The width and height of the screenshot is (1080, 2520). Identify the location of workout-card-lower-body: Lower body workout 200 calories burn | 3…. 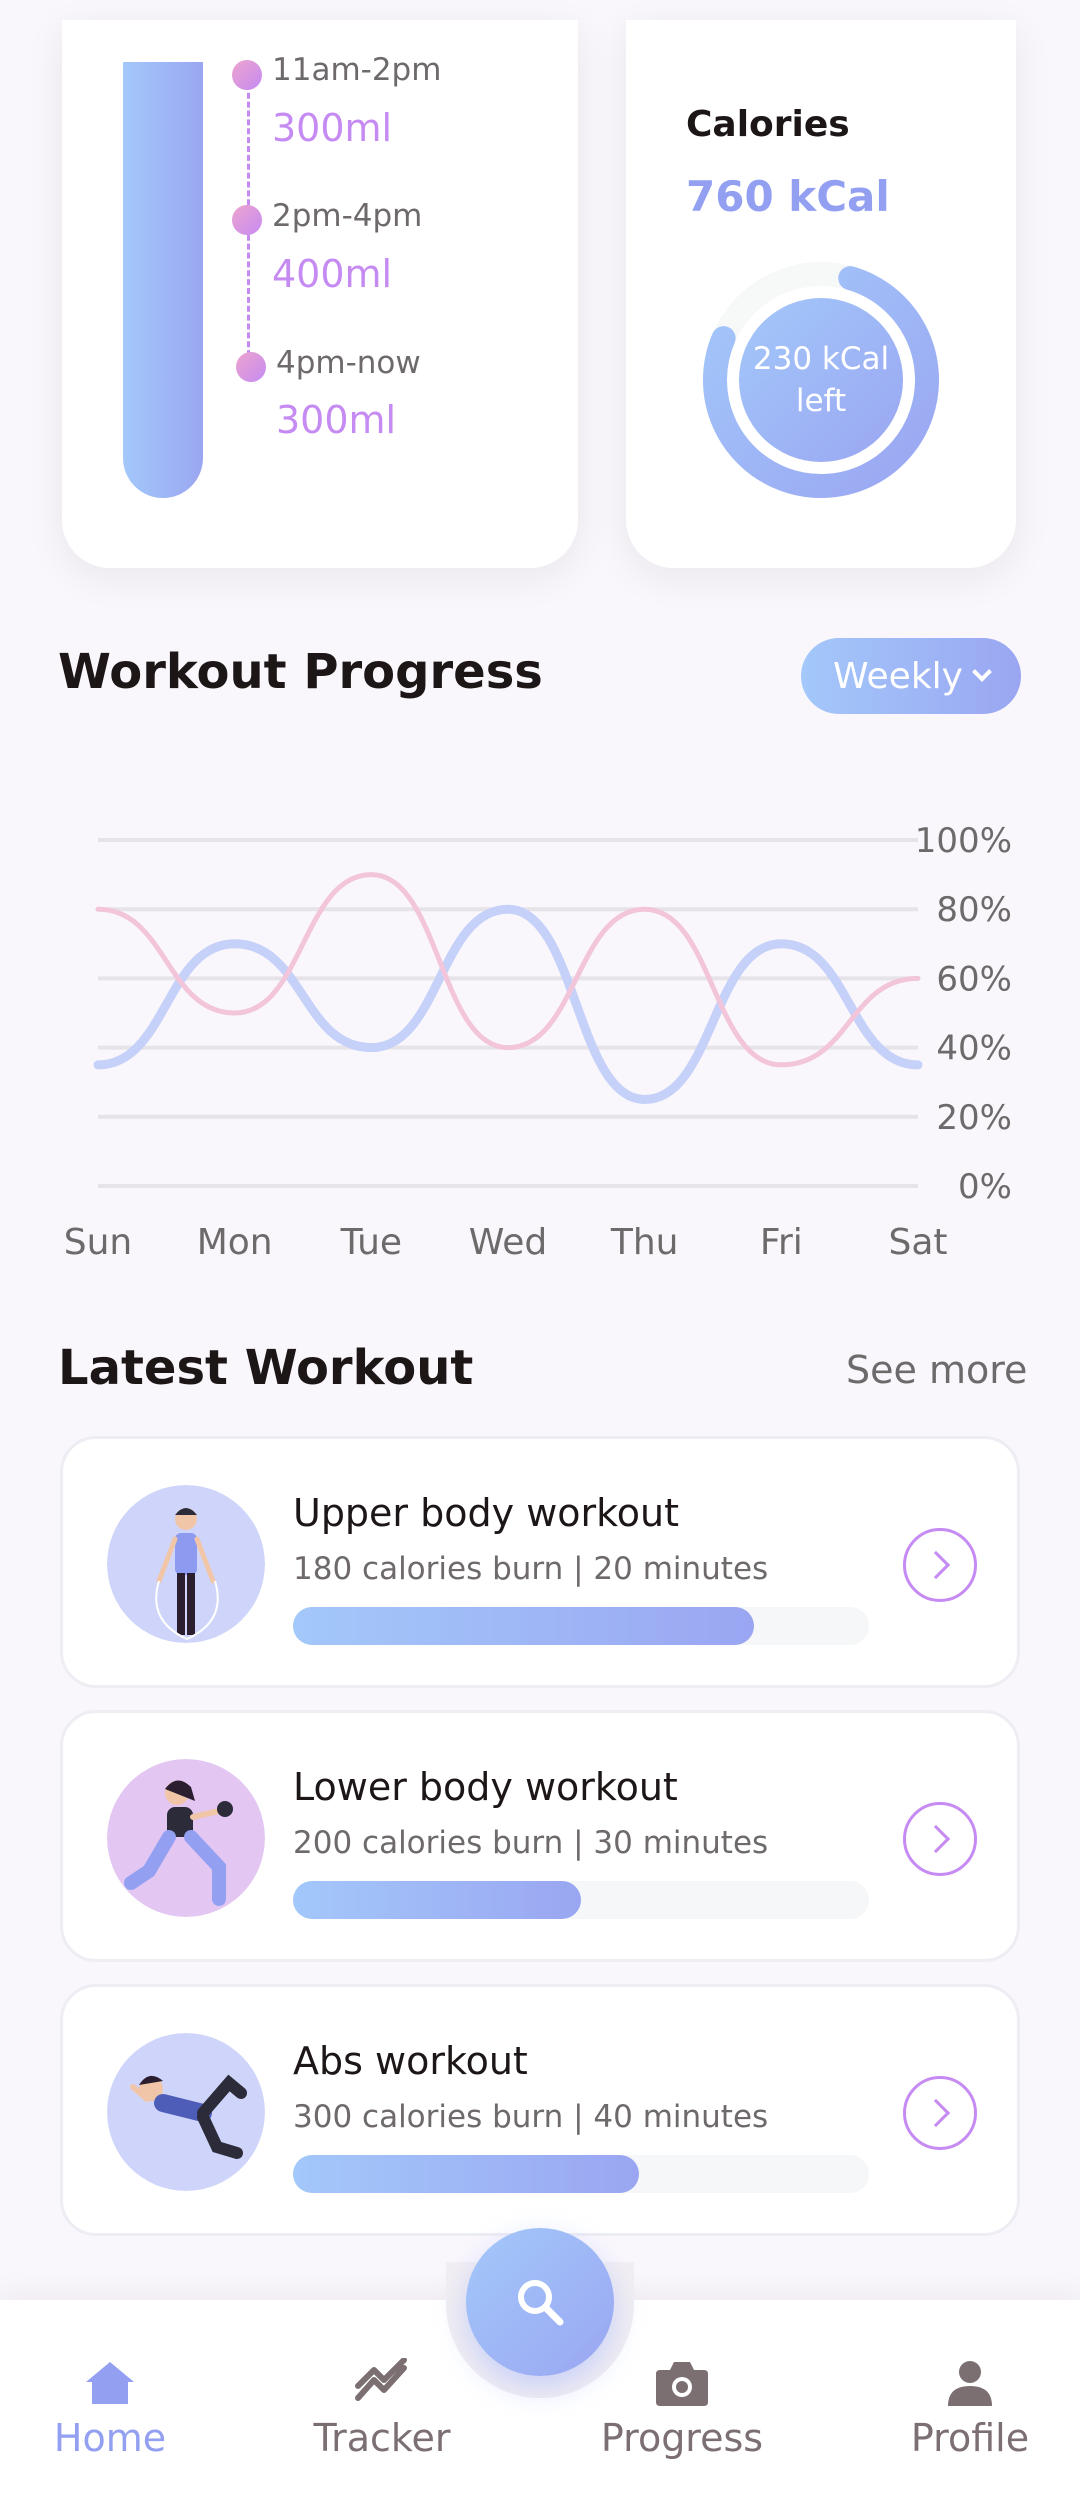
(540, 1836).